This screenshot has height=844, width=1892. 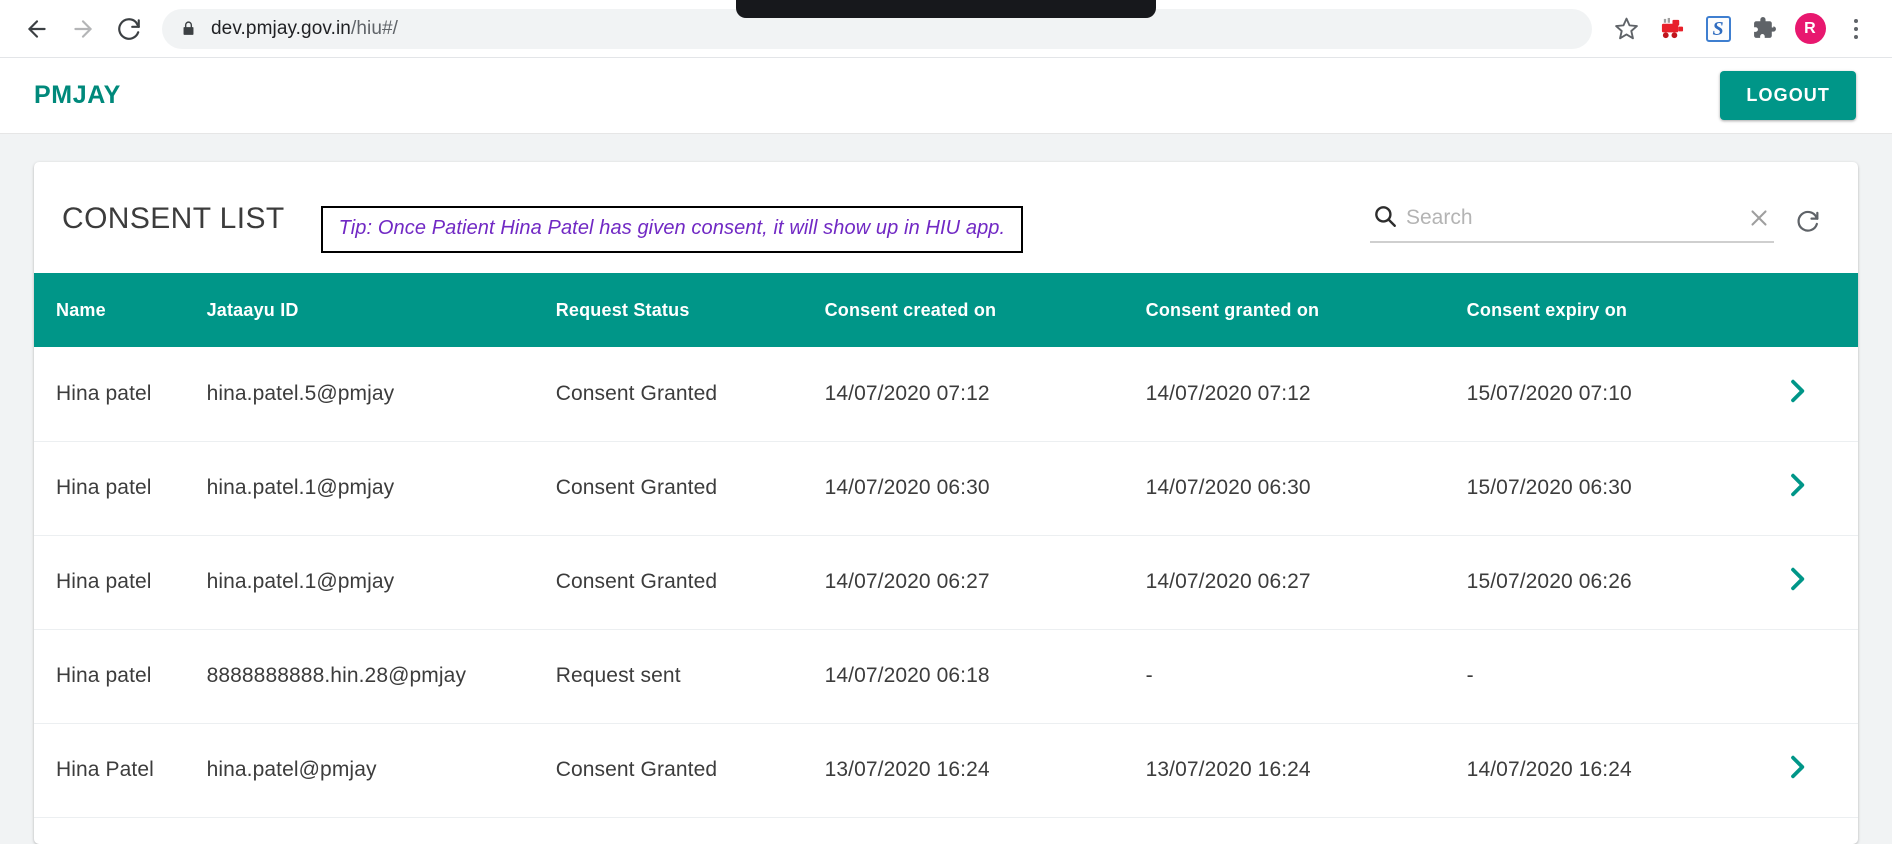 I want to click on cell-consent-created-on: 14/07/2020 06:27, so click(x=985, y=582).